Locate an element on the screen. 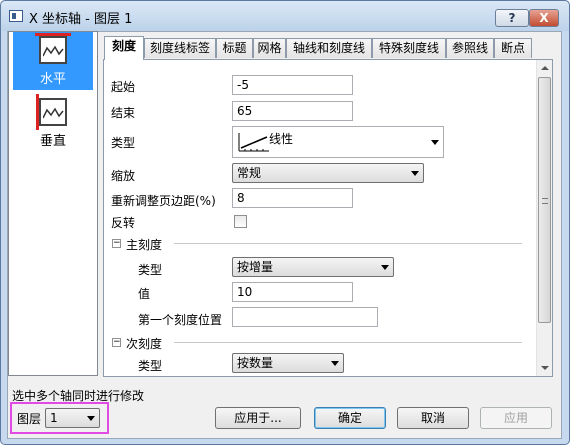  layer-value: 1 is located at coordinates (54, 418).